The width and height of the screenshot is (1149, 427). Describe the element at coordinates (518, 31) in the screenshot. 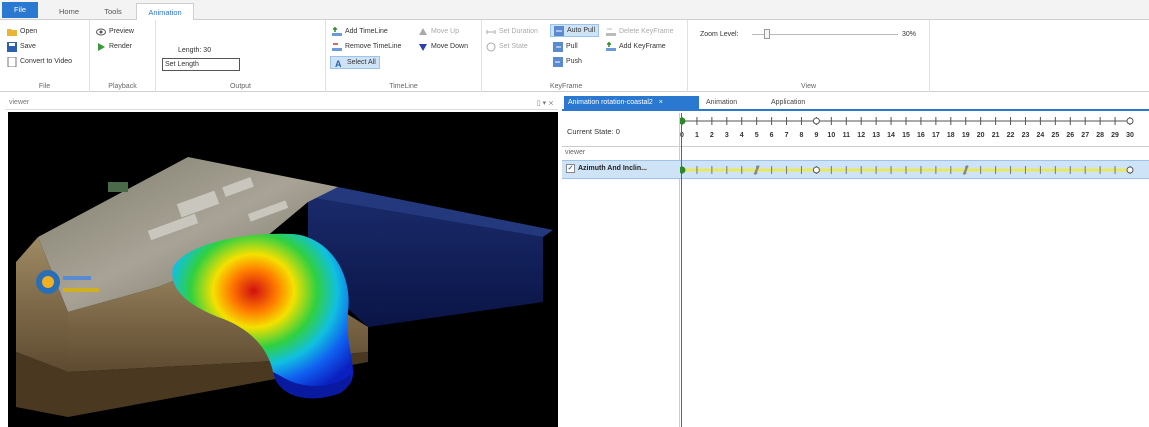

I see `set-duration-label: Set Duration` at that location.